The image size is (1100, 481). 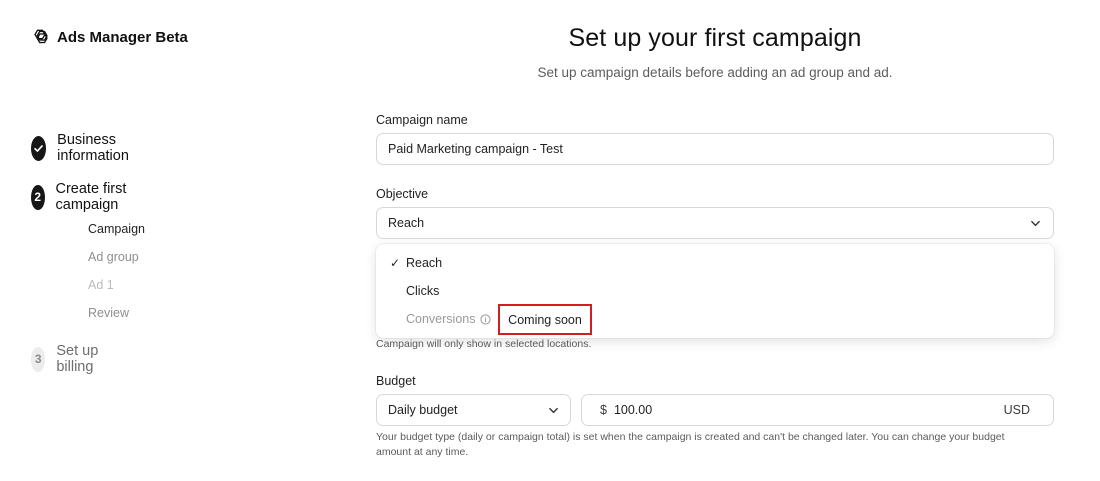 What do you see at coordinates (38, 197) in the screenshot?
I see `step-number: 2` at bounding box center [38, 197].